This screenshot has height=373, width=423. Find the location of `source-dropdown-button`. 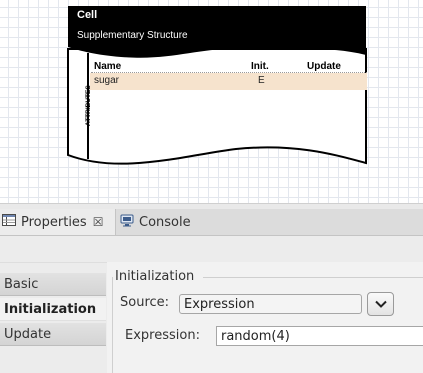

source-dropdown-button is located at coordinates (380, 304).